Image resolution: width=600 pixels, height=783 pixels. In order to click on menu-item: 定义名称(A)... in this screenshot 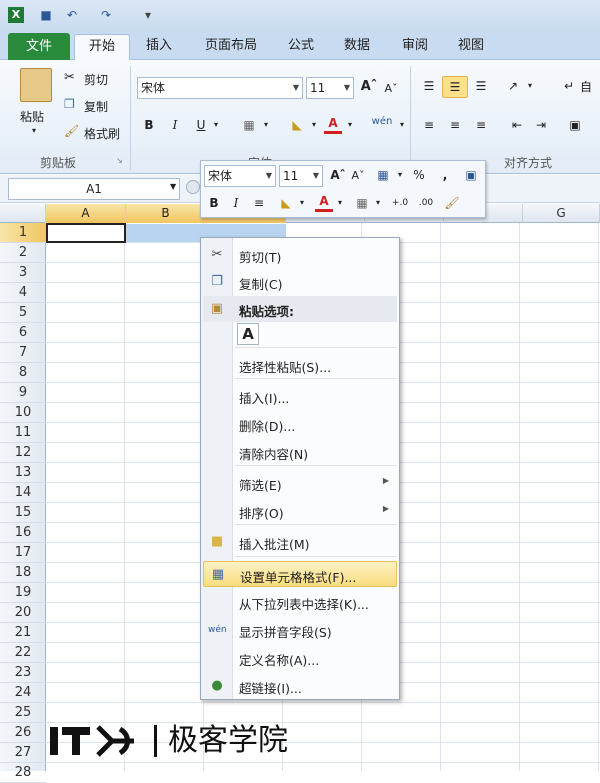, I will do `click(300, 658)`.